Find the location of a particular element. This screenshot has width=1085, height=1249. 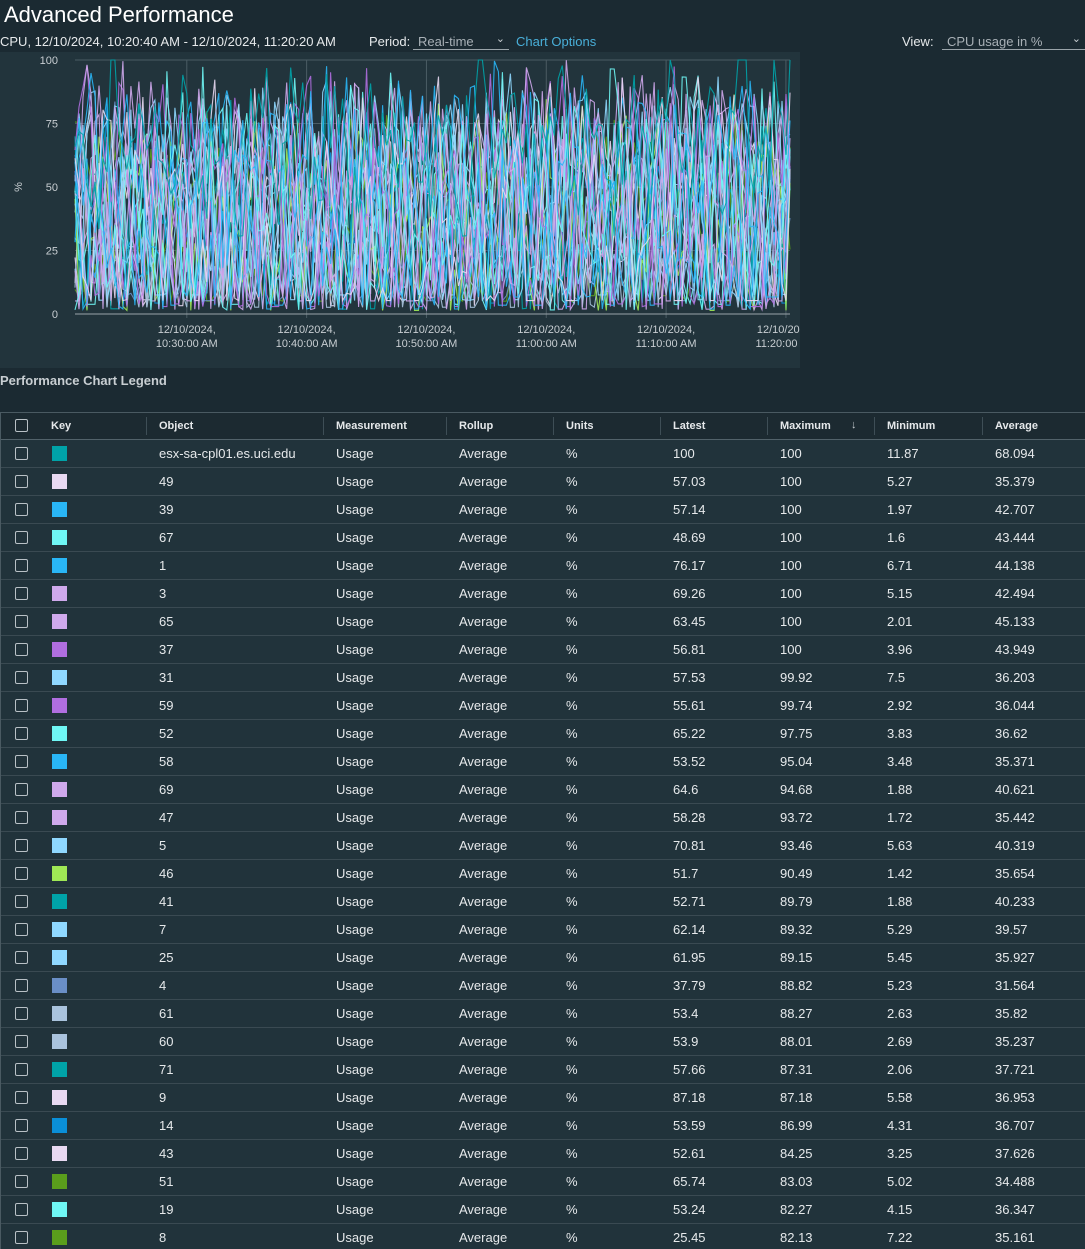

table-row: 14 Usage Average% 53.59 86.99 4.31 36.707 is located at coordinates (543, 1126).